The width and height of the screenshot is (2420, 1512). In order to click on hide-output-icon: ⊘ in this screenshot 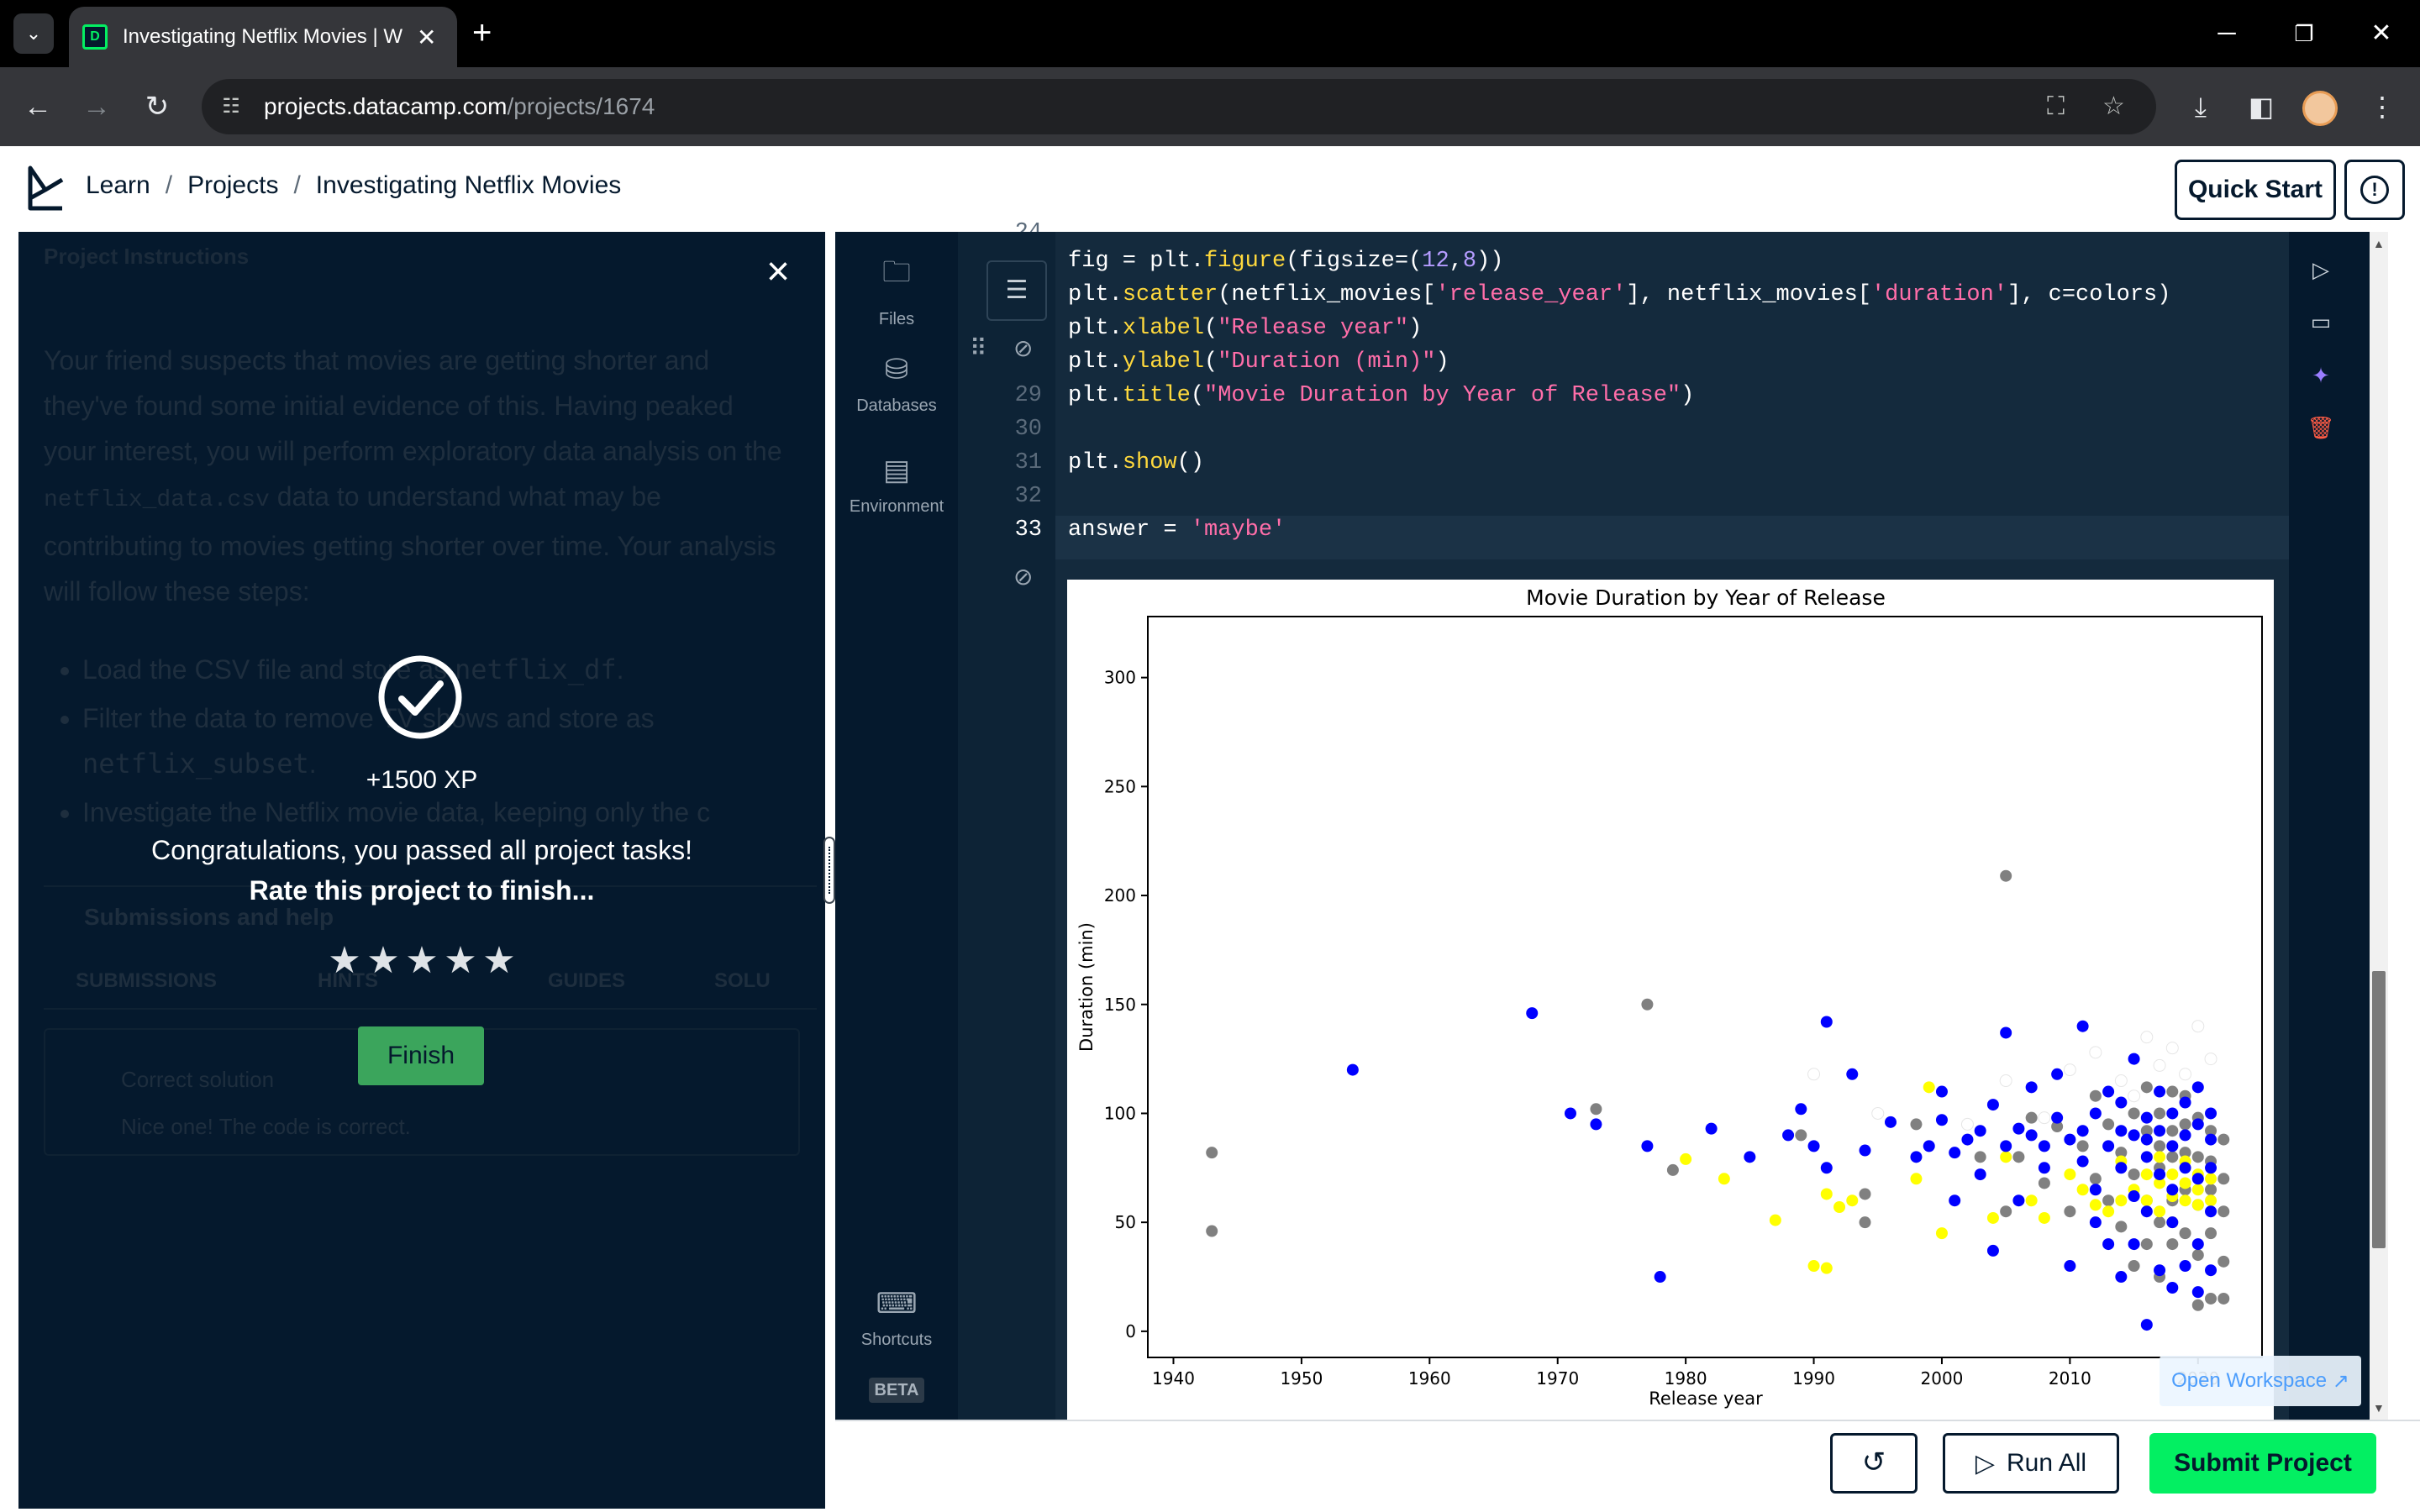, I will do `click(1023, 577)`.